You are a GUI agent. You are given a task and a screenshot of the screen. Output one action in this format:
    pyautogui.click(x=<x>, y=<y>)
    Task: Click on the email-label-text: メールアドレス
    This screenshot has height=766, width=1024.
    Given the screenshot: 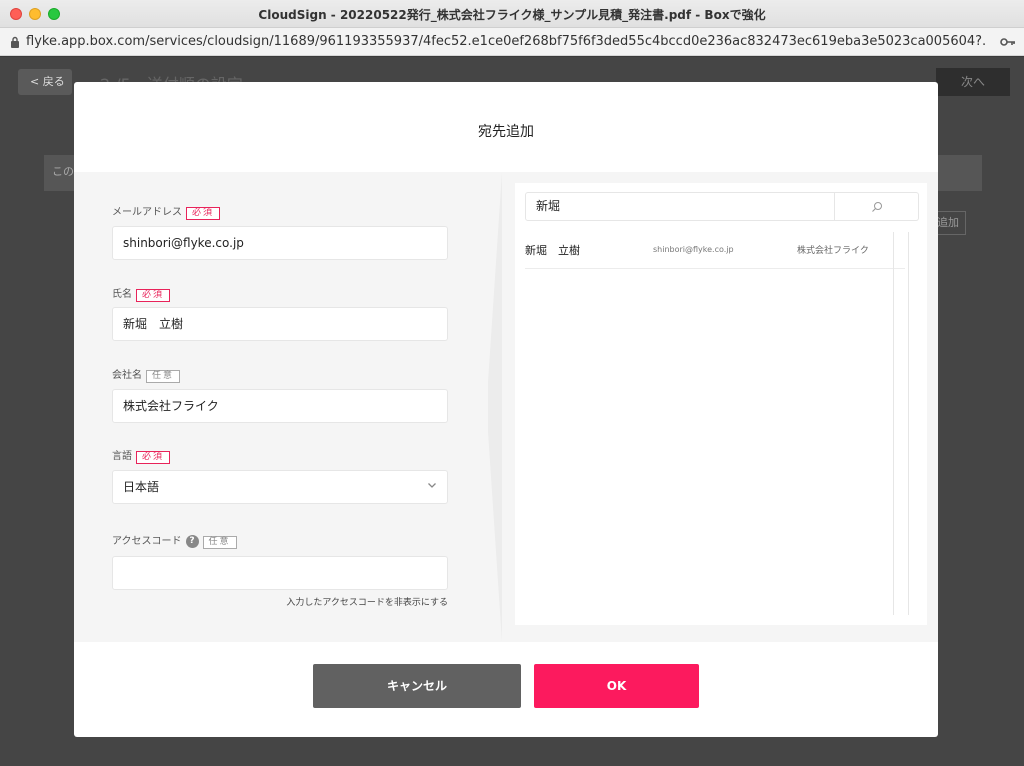 What is the action you would take?
    pyautogui.click(x=147, y=212)
    